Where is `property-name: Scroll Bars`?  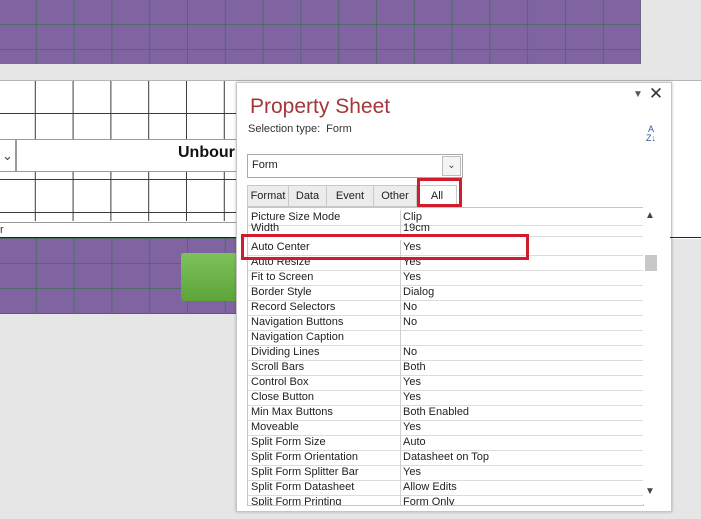 property-name: Scroll Bars is located at coordinates (278, 367).